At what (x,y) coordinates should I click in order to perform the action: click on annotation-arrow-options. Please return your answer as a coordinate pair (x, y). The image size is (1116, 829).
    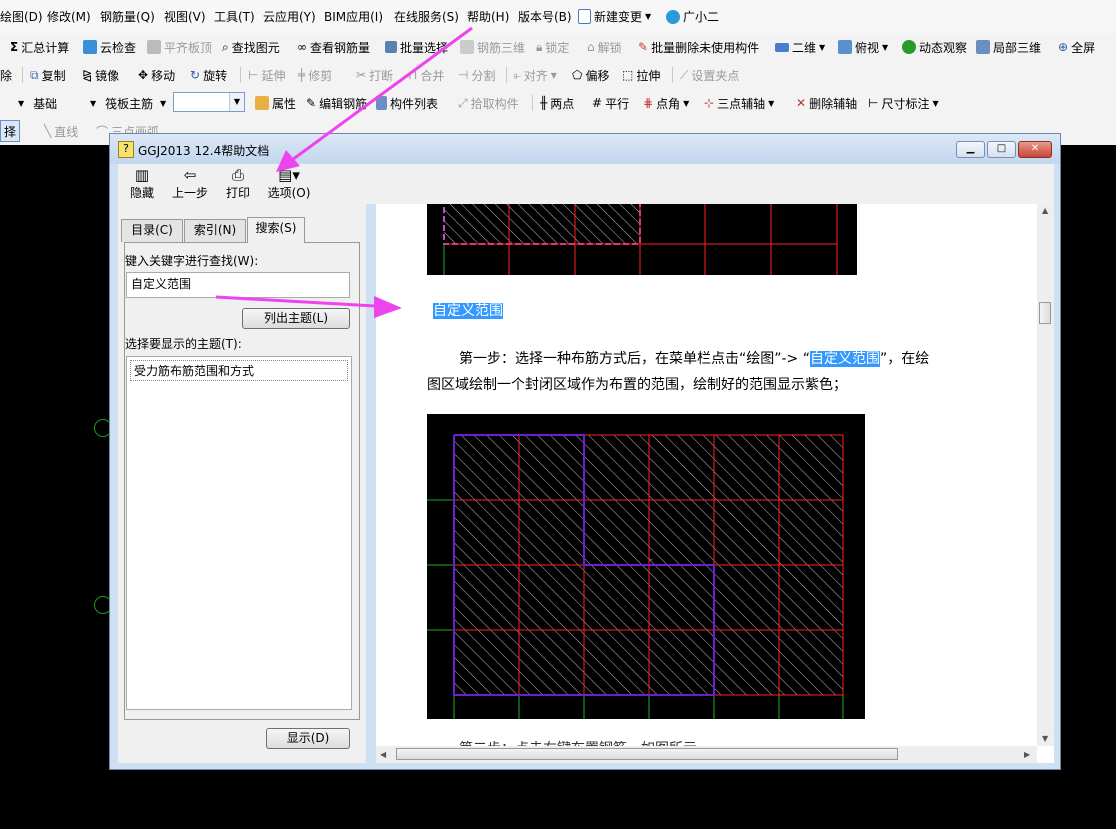
    Looking at the image, I should click on (374, 99).